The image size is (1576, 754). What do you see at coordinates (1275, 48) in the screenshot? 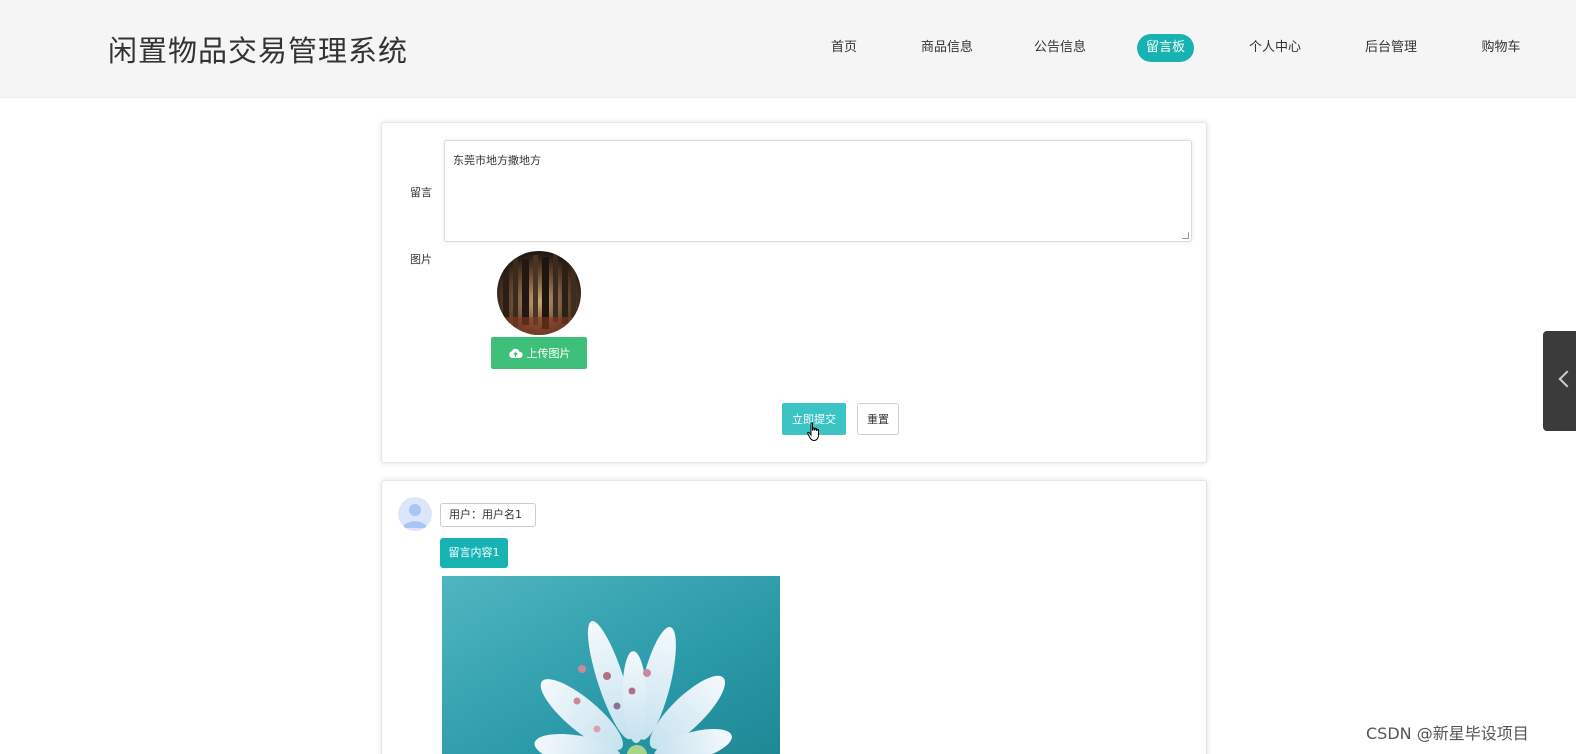
I see `nav-personal-center: 个人中心` at bounding box center [1275, 48].